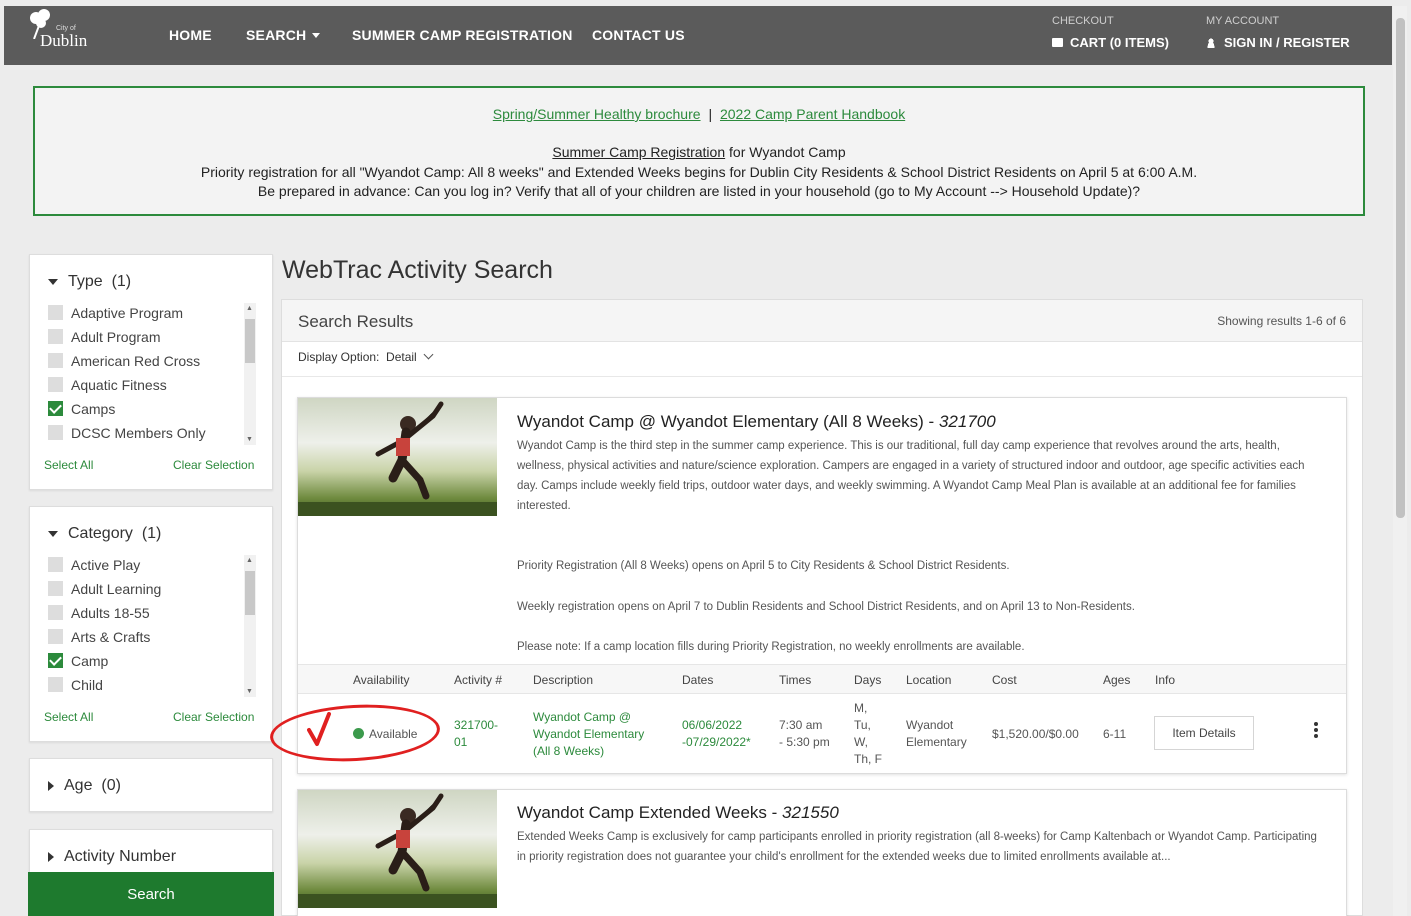  Describe the element at coordinates (94, 565) in the screenshot. I see `category-option-active-play: Active Play` at that location.